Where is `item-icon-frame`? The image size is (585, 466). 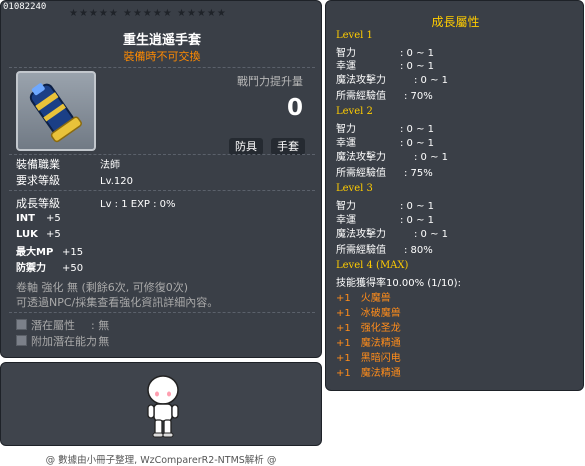
item-icon-frame is located at coordinates (56, 111).